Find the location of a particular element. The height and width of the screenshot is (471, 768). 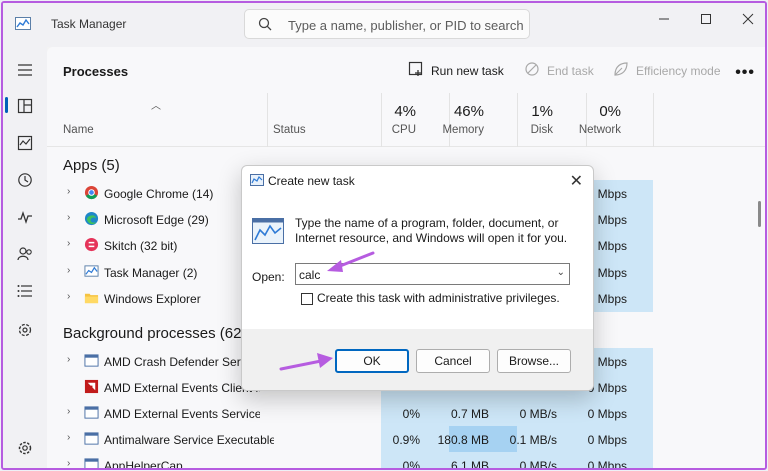

run-new-task-button: Run new task is located at coordinates (458, 71).